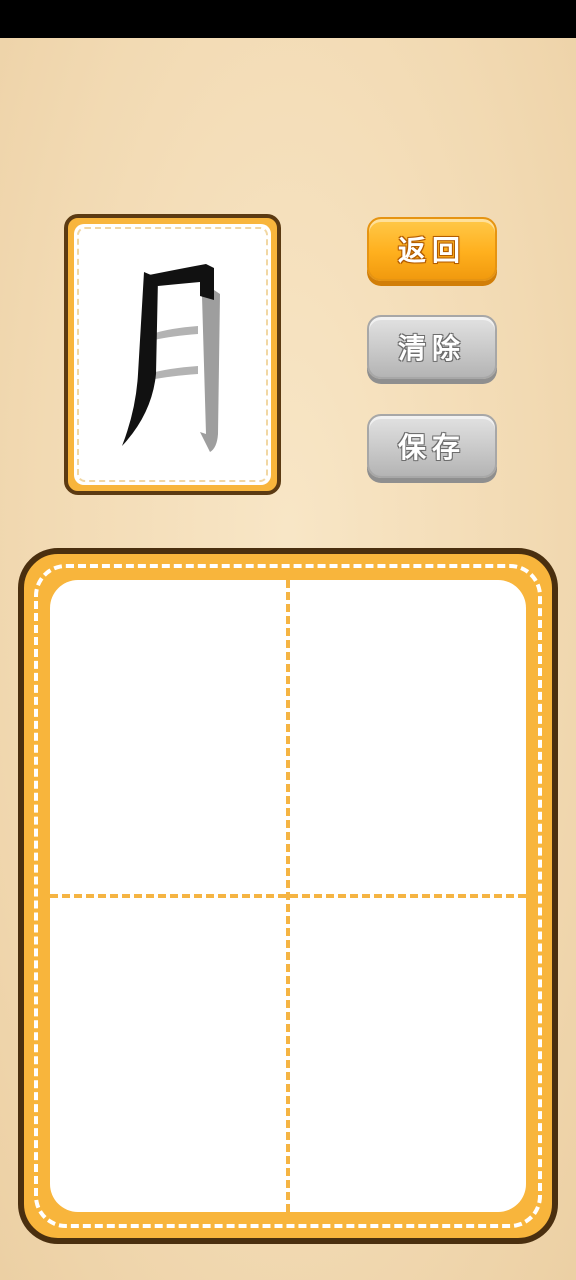 The image size is (576, 1280). What do you see at coordinates (432, 446) in the screenshot?
I see `save-button: 保存` at bounding box center [432, 446].